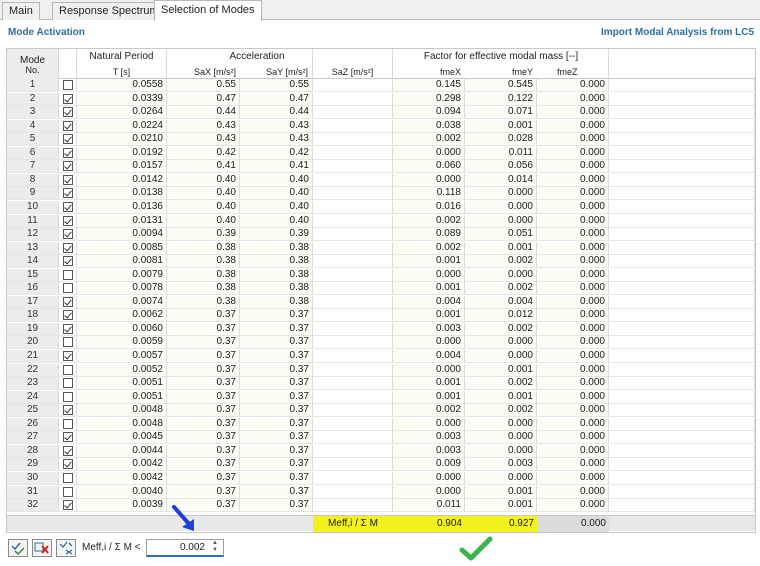 The image size is (760, 566). I want to click on cell-fmex: 0.002, so click(429, 248).